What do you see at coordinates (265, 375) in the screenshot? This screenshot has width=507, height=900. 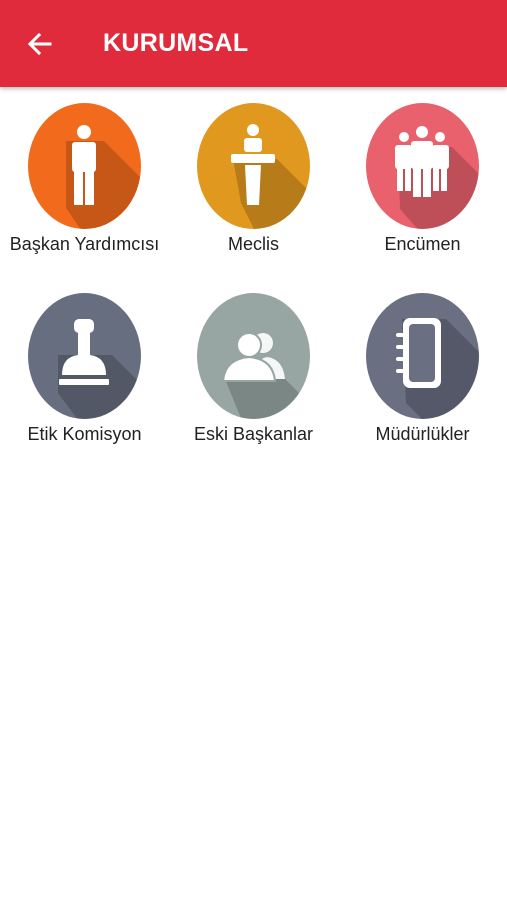 I see `users-icon` at bounding box center [265, 375].